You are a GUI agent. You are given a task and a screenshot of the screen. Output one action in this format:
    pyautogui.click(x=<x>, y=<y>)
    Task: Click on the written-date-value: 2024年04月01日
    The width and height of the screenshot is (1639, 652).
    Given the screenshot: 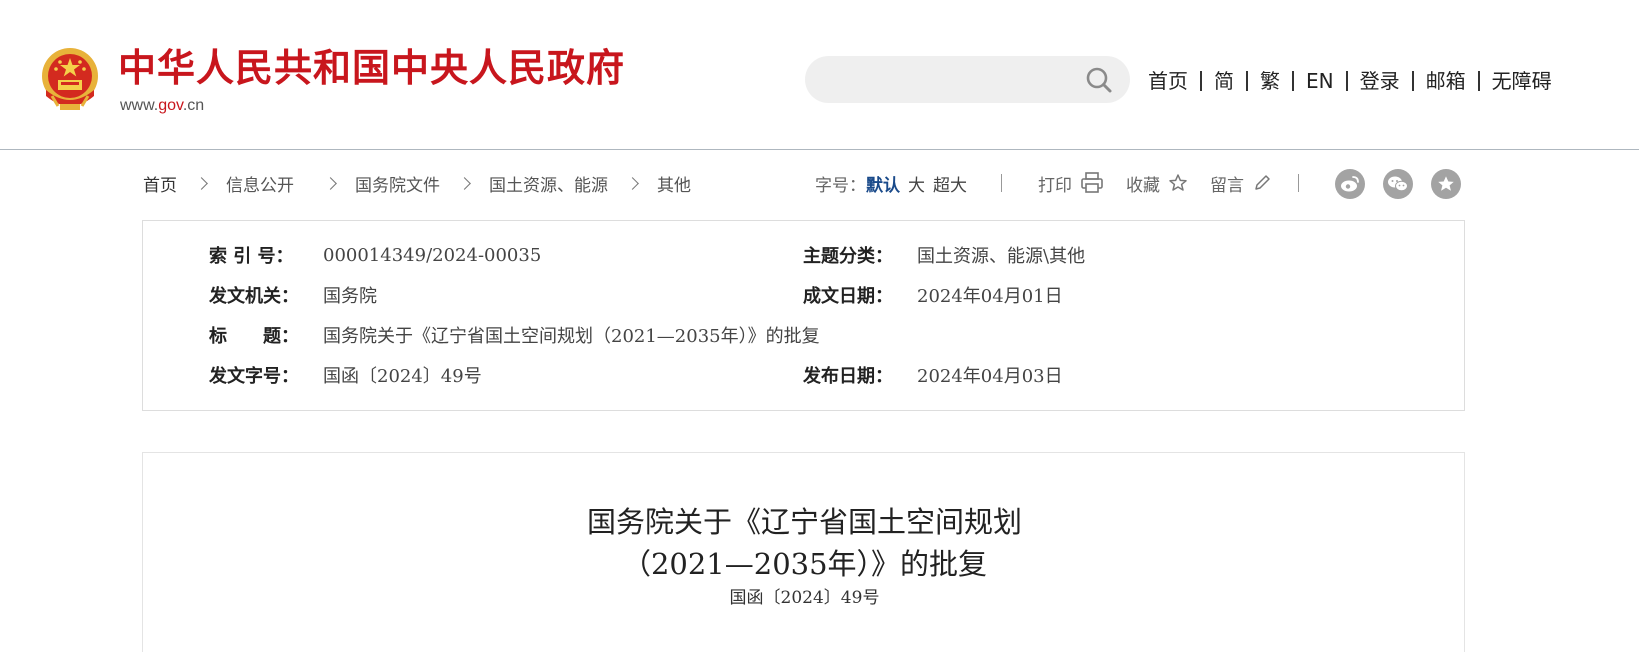 What is the action you would take?
    pyautogui.click(x=990, y=296)
    